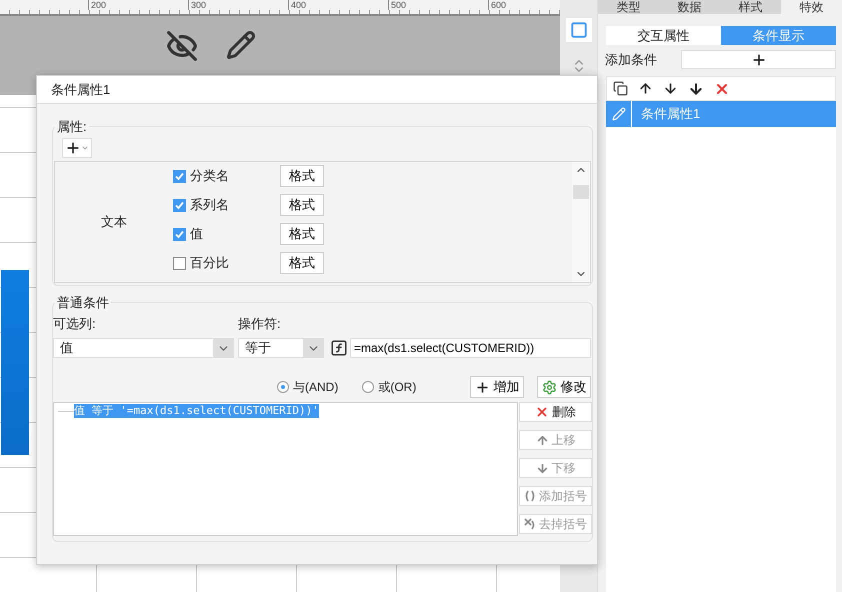  What do you see at coordinates (542, 412) in the screenshot?
I see `close-icon` at bounding box center [542, 412].